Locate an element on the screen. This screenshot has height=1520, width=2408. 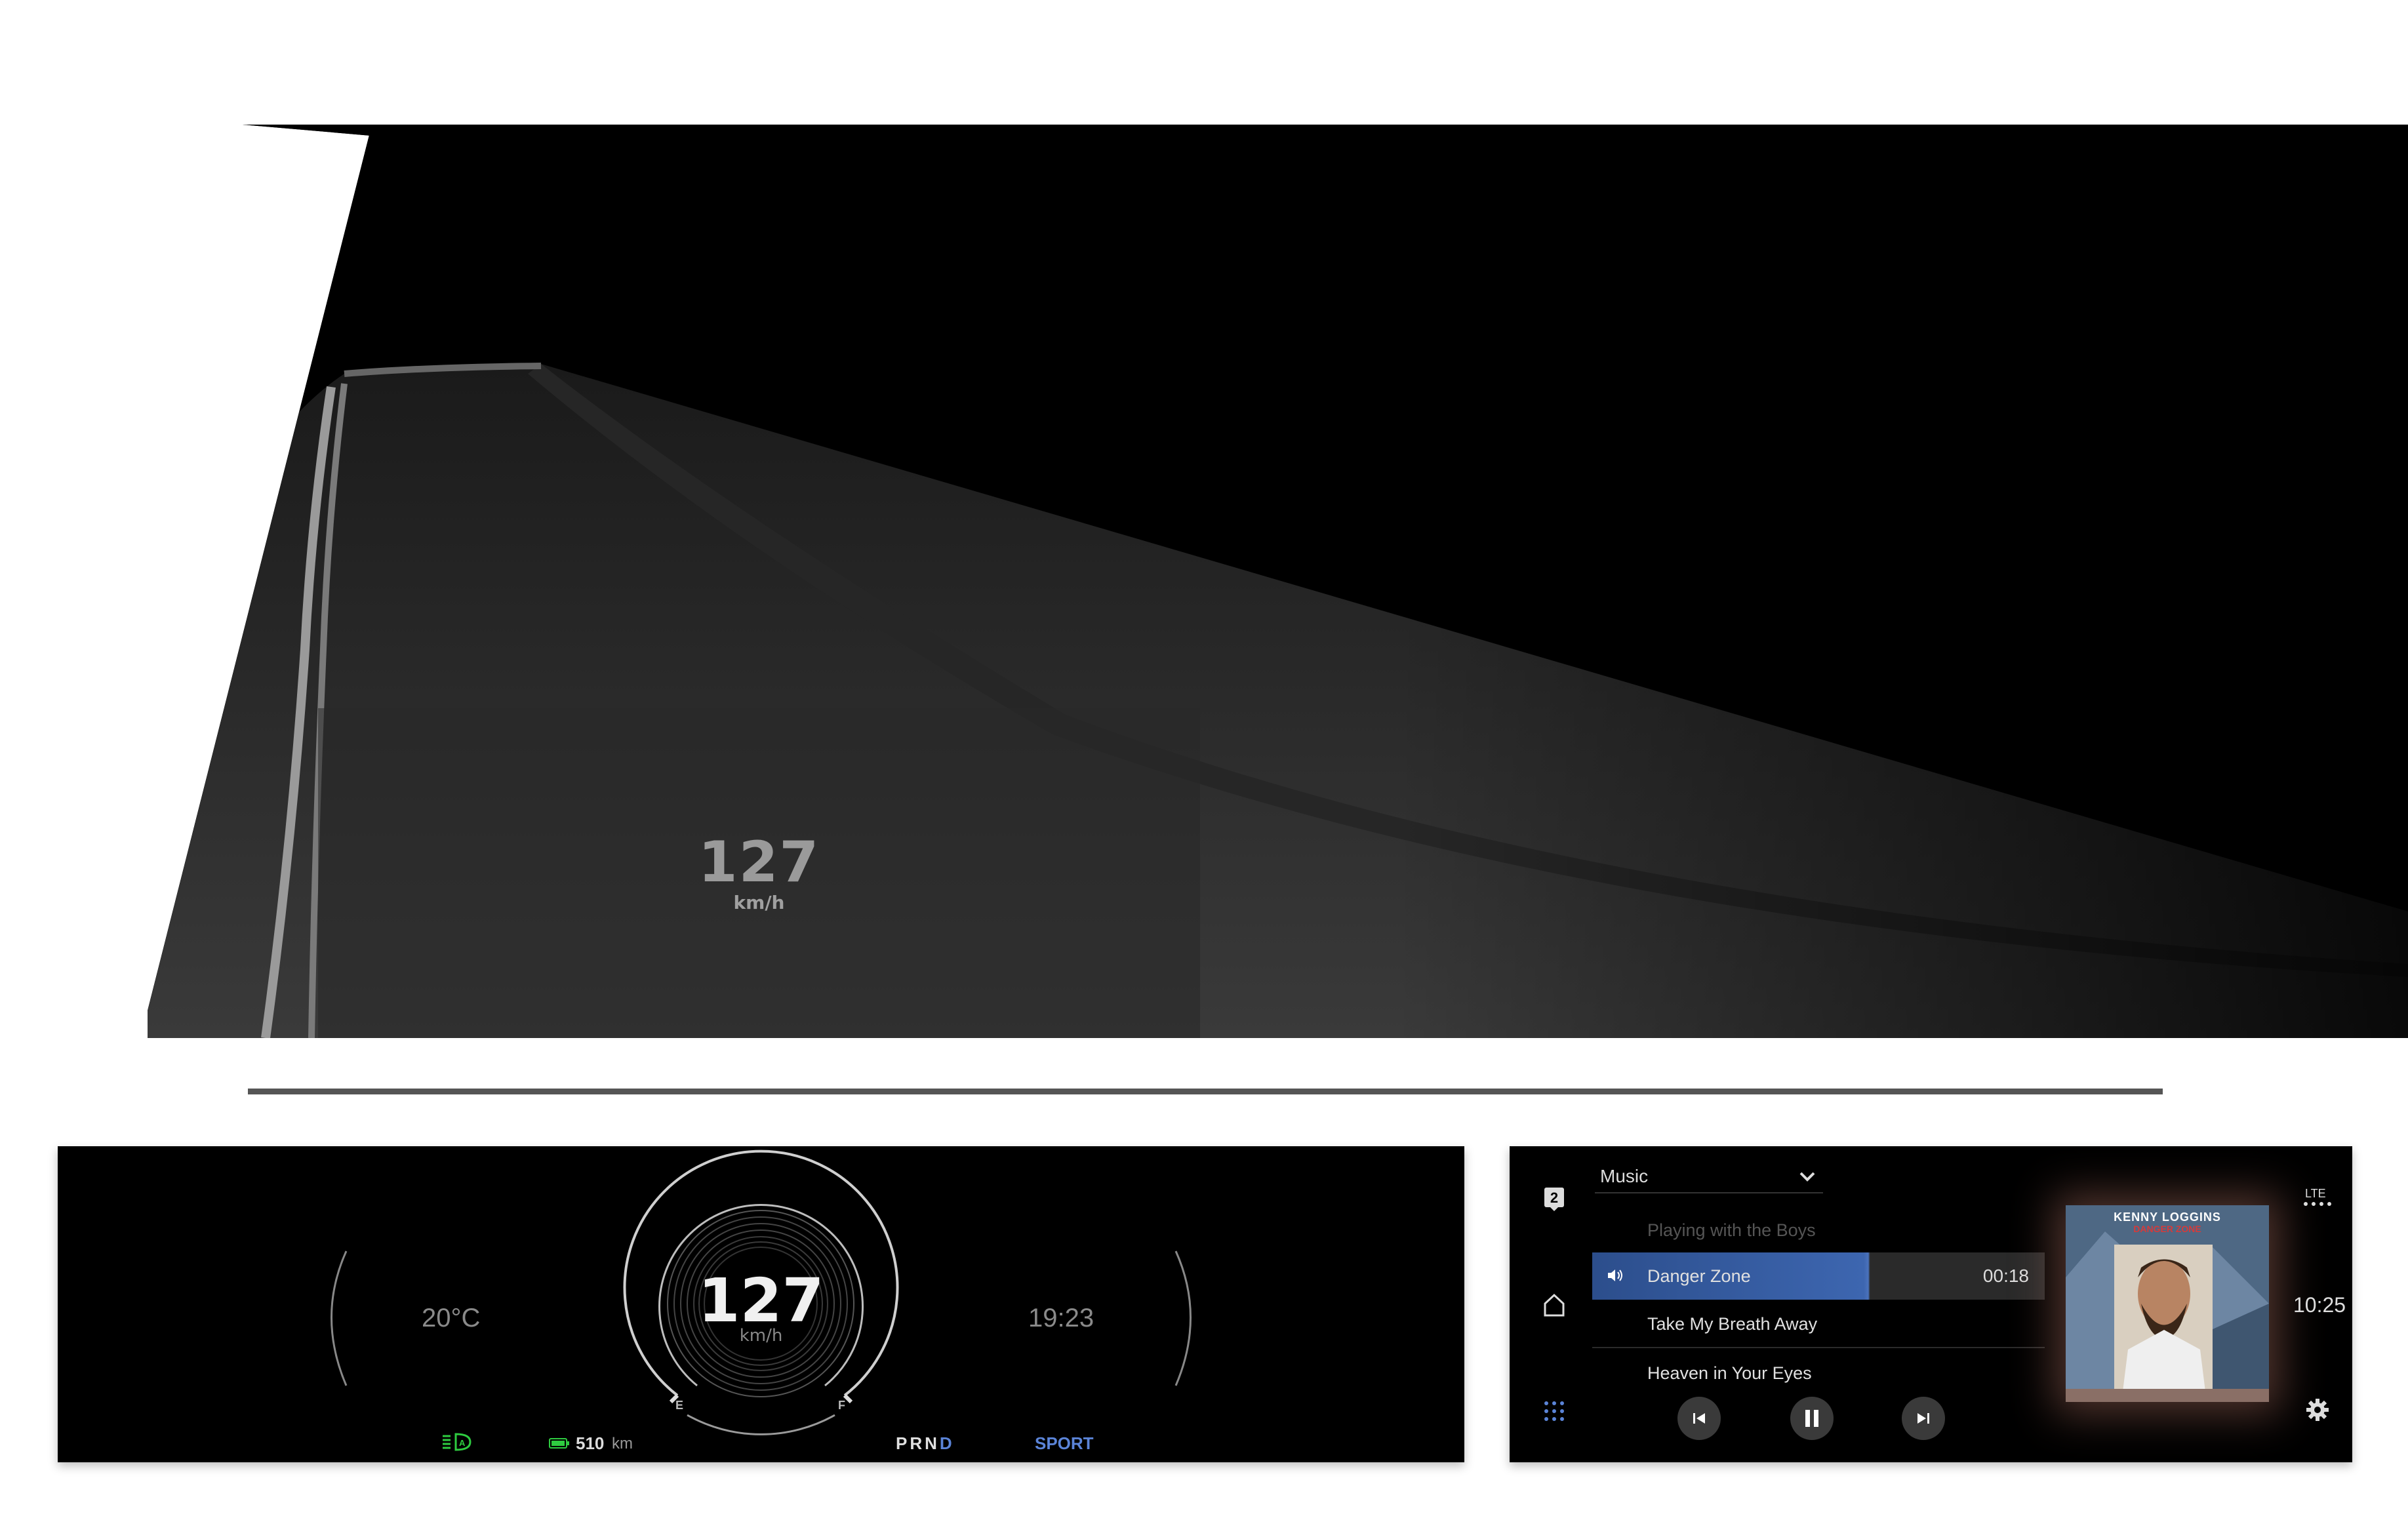
chevron-down-icon is located at coordinates (1807, 1177).